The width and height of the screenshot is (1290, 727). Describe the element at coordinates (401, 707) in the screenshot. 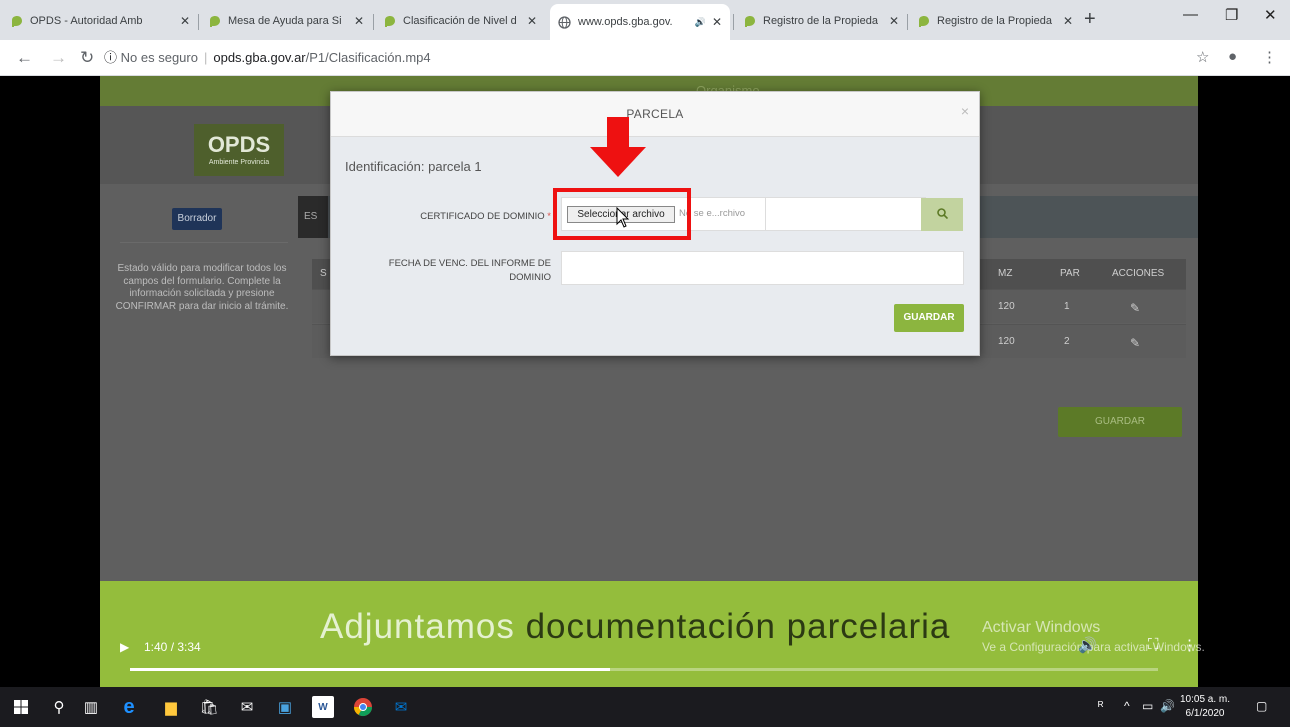

I see `outlook-icon: ✉` at that location.